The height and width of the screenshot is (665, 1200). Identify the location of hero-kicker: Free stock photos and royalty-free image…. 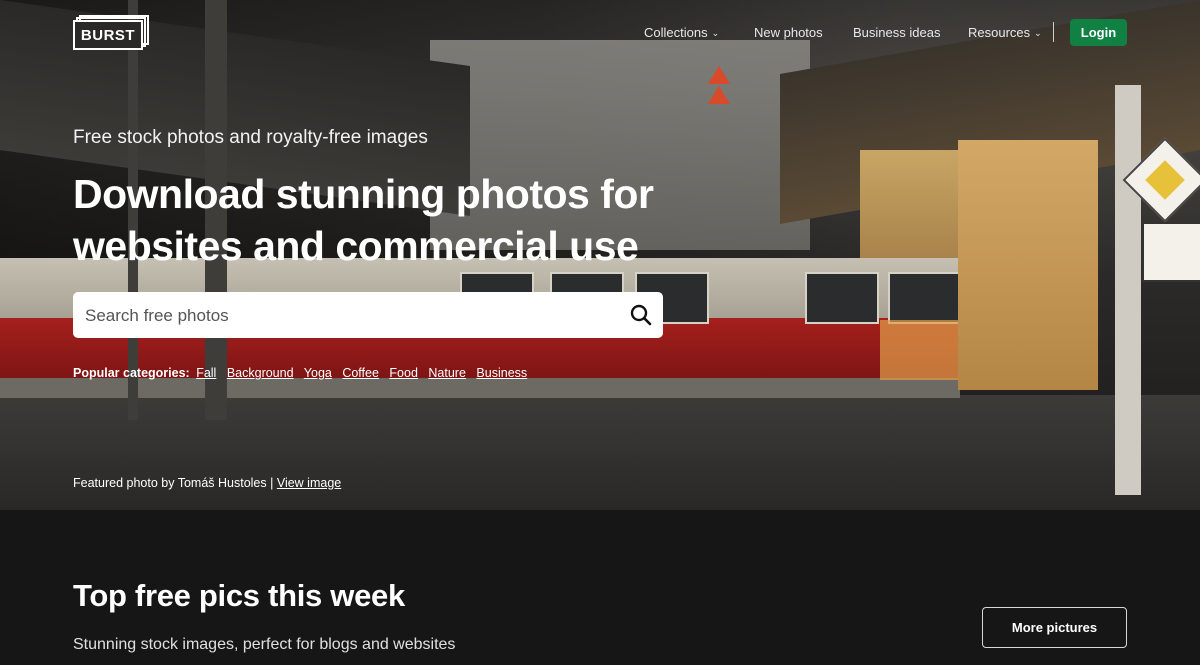
(250, 137).